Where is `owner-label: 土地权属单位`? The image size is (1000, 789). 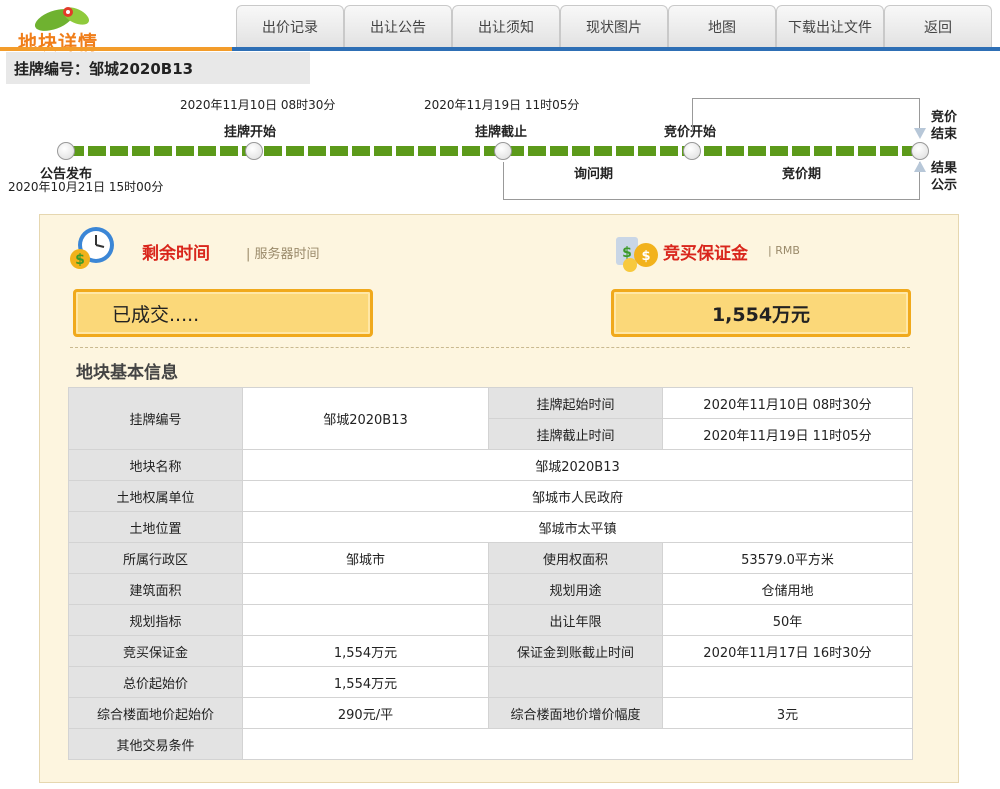 owner-label: 土地权属单位 is located at coordinates (155, 496).